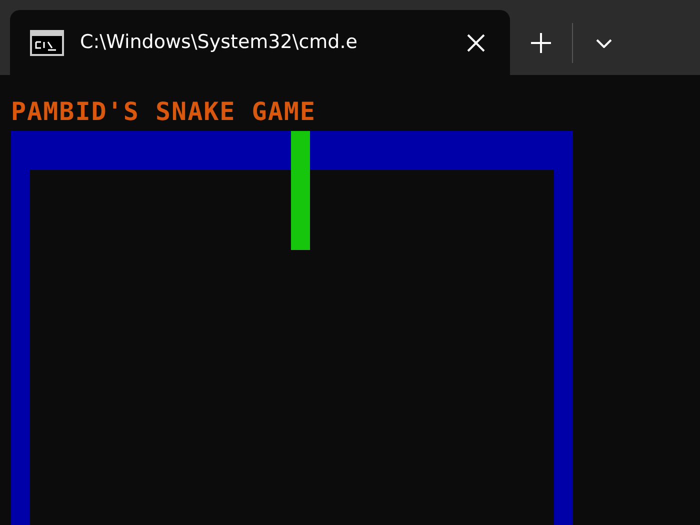  Describe the element at coordinates (47, 43) in the screenshot. I see `console-icon` at that location.